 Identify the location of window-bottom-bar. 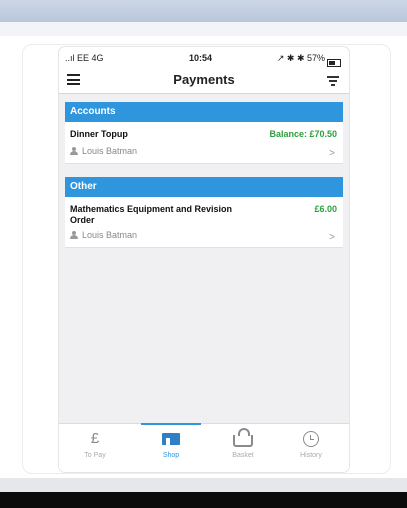
(203, 500).